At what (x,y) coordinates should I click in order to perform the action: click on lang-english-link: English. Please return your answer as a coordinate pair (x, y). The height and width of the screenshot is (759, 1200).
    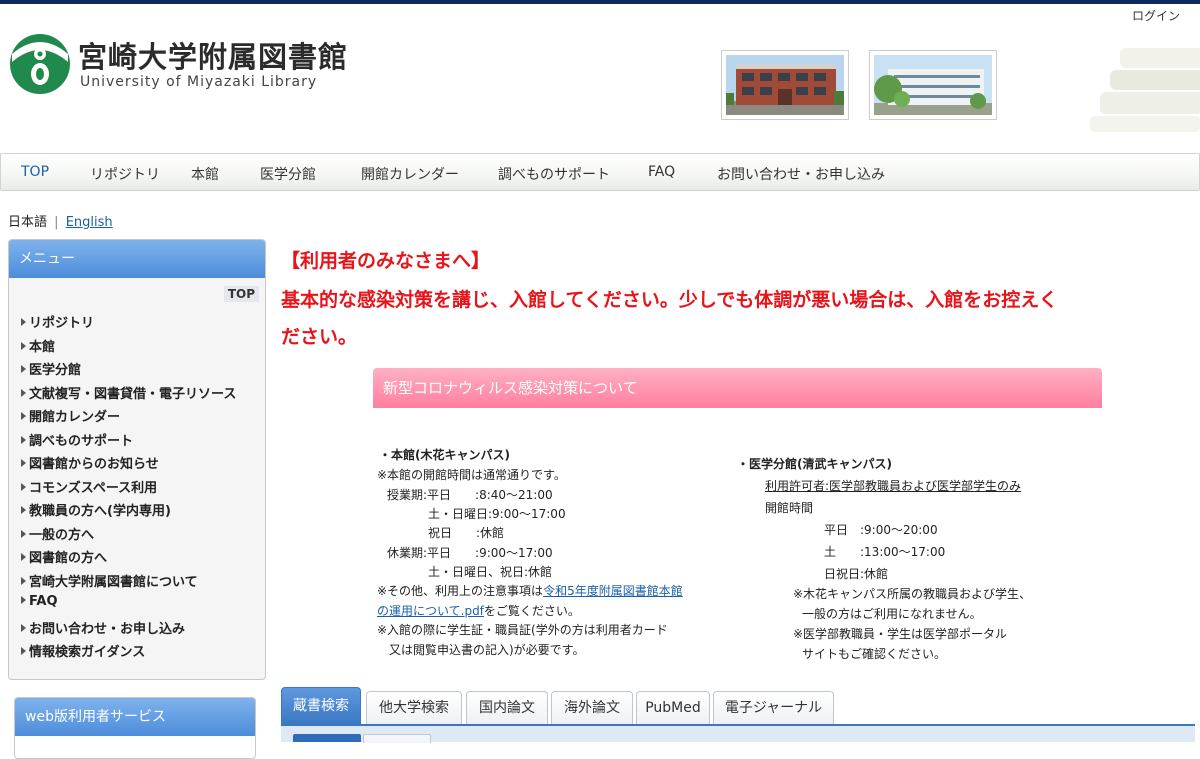
    Looking at the image, I should click on (89, 222).